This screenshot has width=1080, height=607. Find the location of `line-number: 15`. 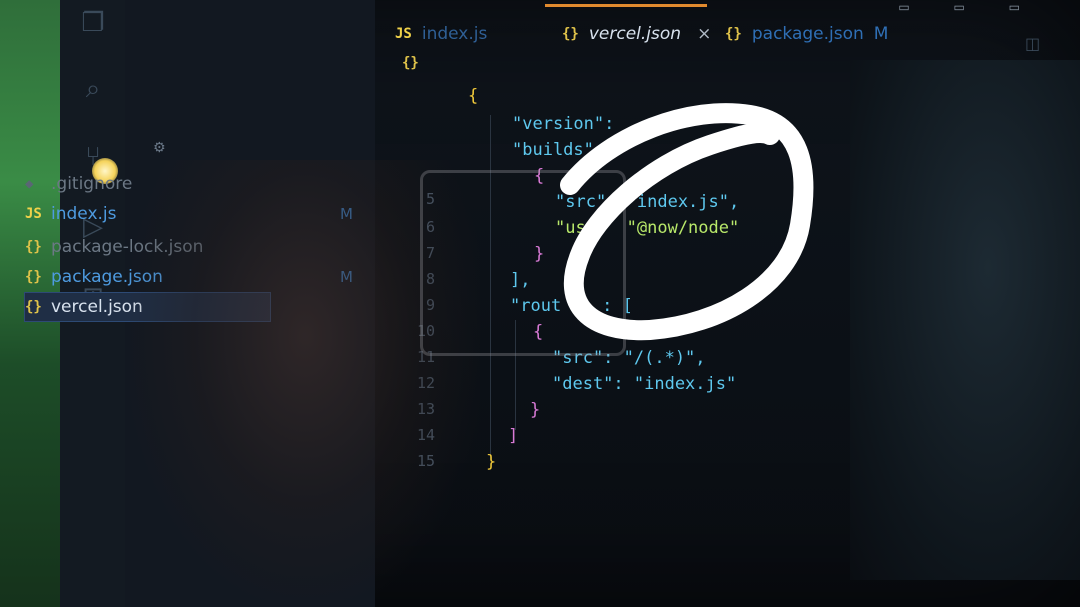

line-number: 15 is located at coordinates (425, 461).